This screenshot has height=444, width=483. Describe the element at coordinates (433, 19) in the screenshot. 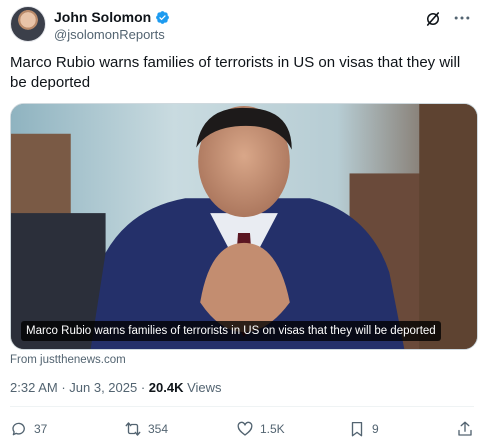

I see `grok-icon` at that location.